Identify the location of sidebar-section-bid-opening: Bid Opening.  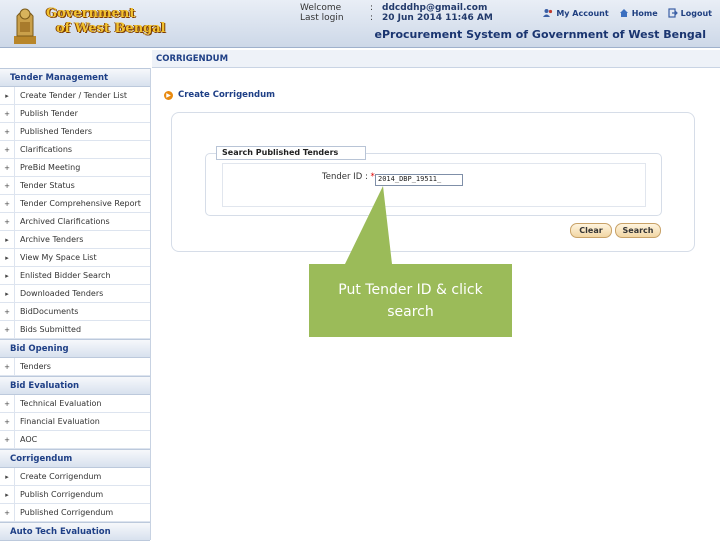
(75, 348).